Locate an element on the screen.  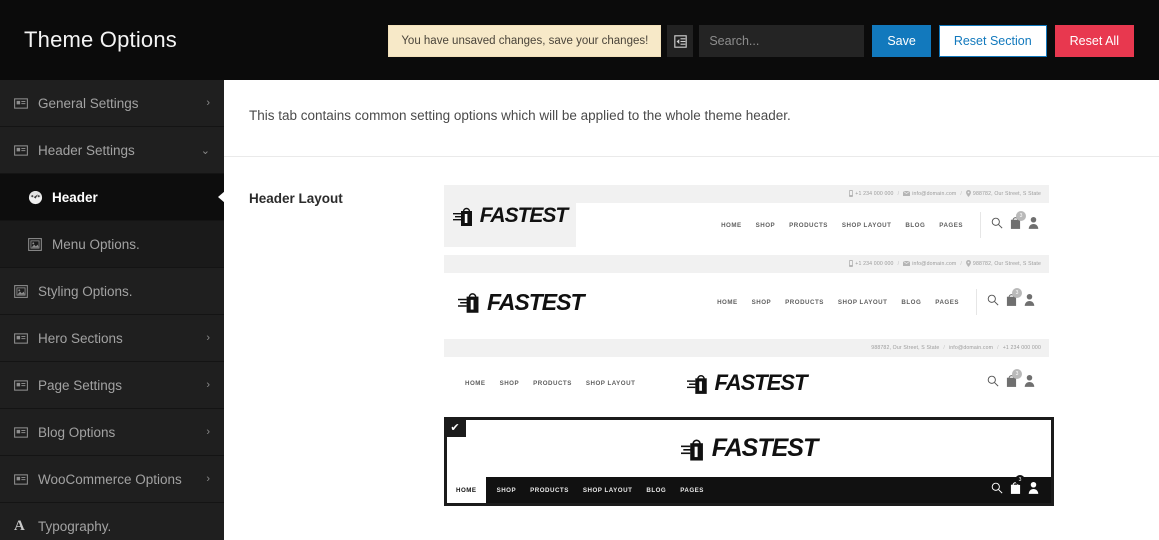
sidebar-item-menu-options: Menu Options. is located at coordinates (112, 244).